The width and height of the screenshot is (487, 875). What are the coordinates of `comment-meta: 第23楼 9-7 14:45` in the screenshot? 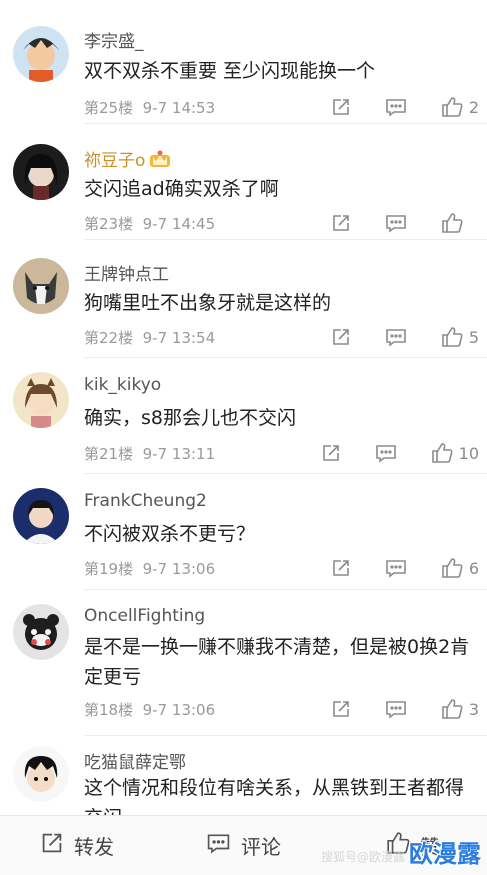 It's located at (149, 223).